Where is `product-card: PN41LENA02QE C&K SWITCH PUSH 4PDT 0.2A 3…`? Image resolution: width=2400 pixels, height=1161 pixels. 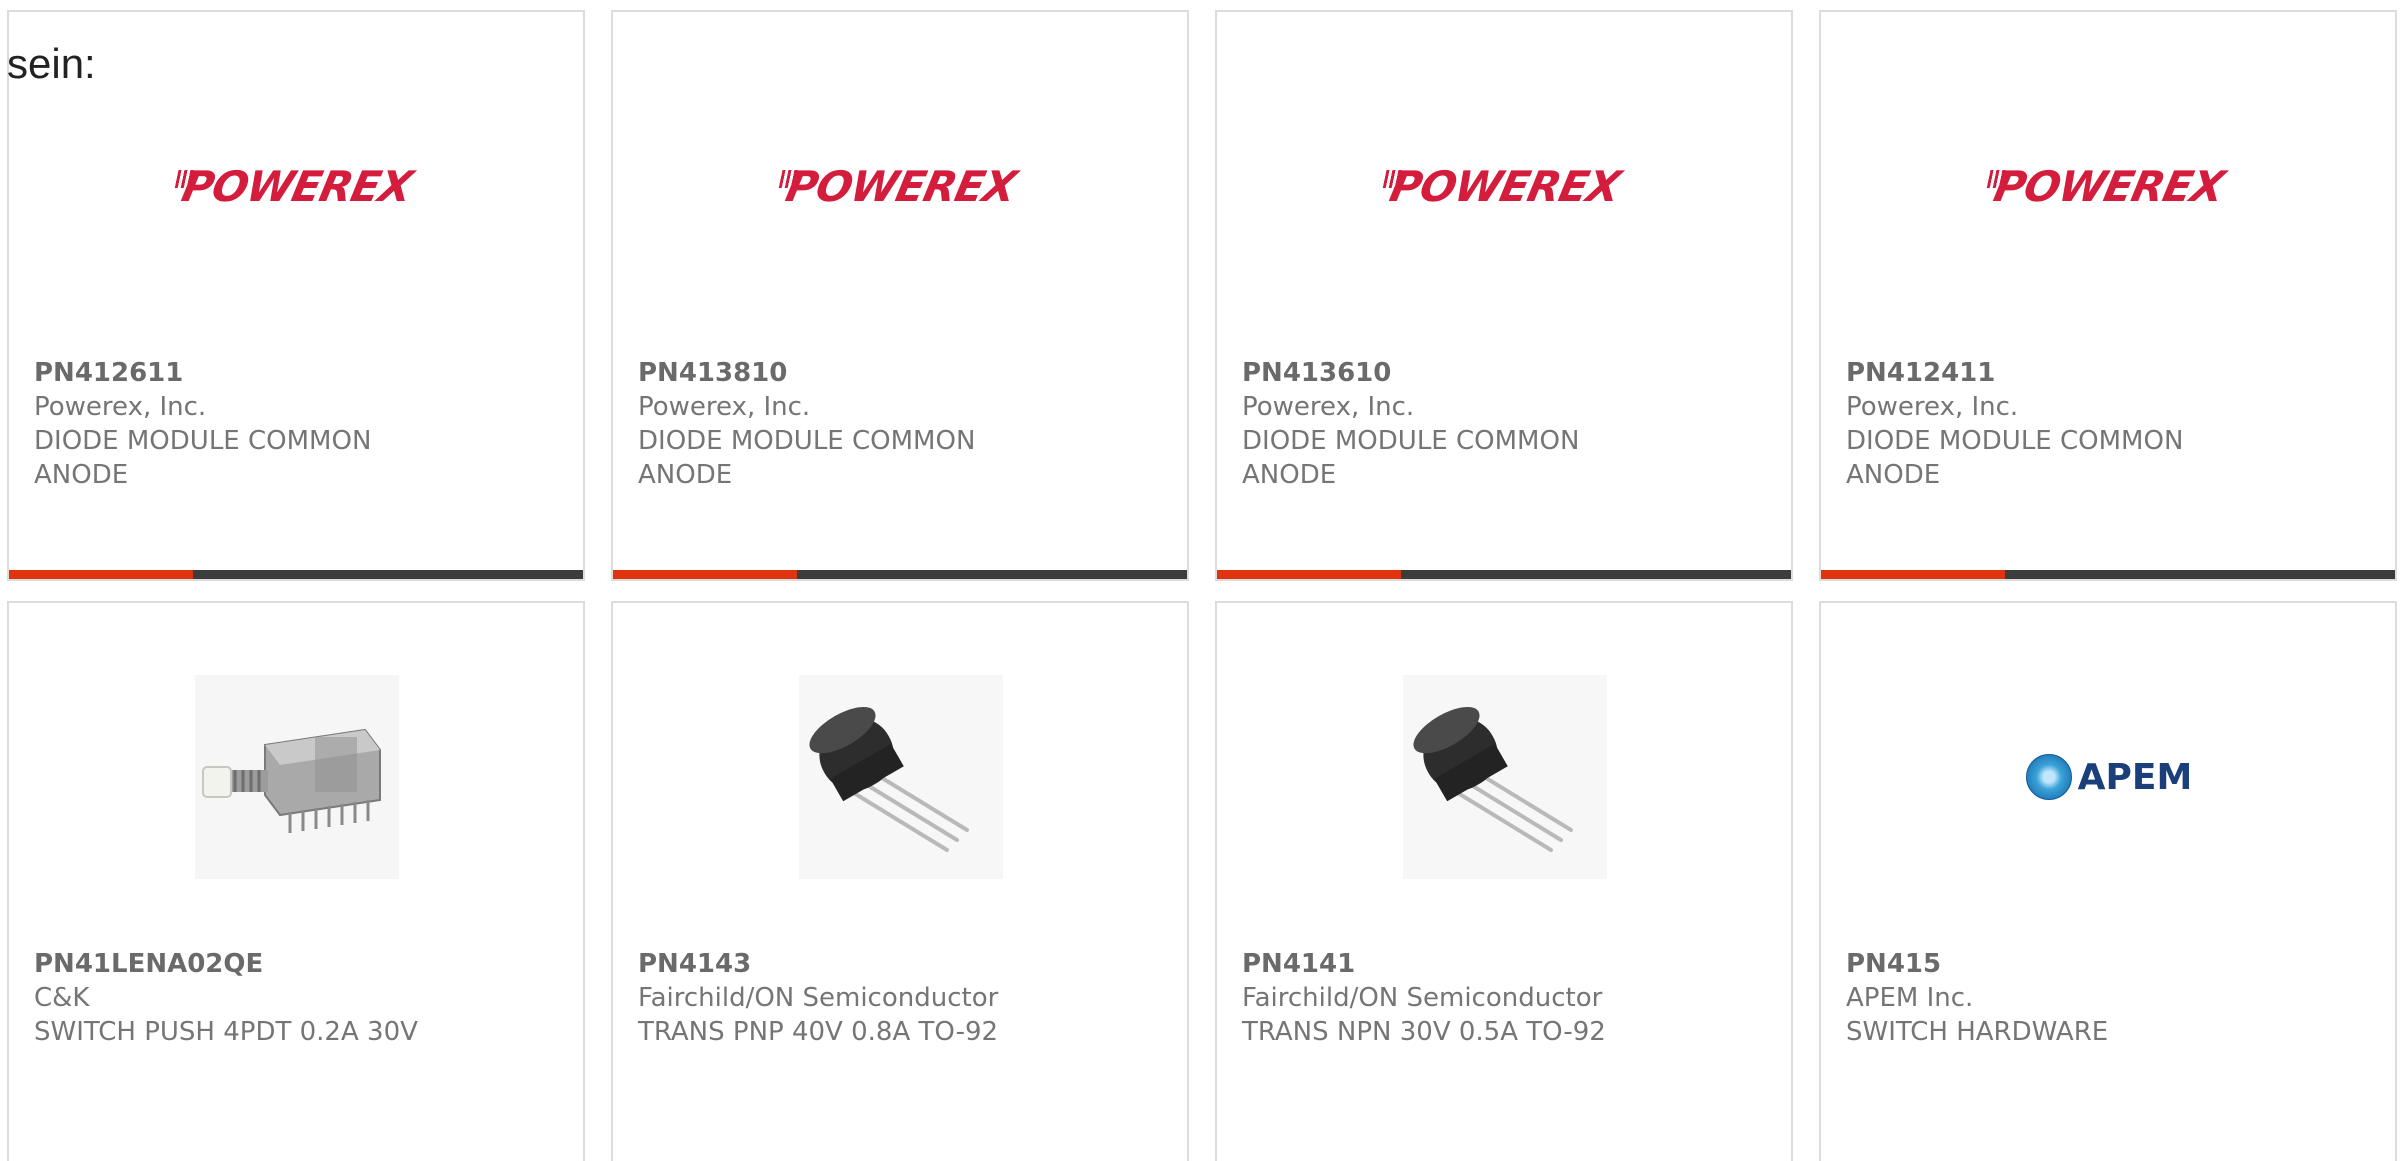
product-card: PN41LENA02QE C&K SWITCH PUSH 4PDT 0.2A 3… is located at coordinates (296, 881).